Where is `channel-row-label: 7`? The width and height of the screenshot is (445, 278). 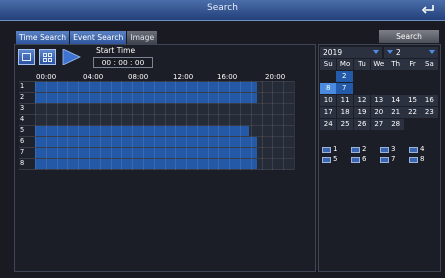
channel-row-label: 7 is located at coordinates (22, 152).